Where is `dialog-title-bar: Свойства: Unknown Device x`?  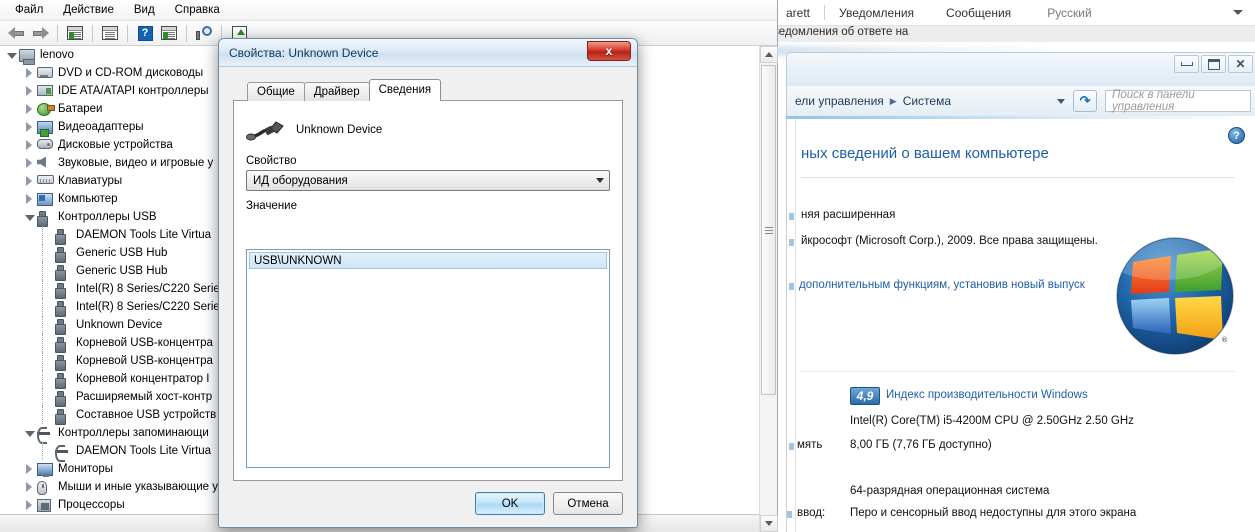 dialog-title-bar: Свойства: Unknown Device x is located at coordinates (428, 53).